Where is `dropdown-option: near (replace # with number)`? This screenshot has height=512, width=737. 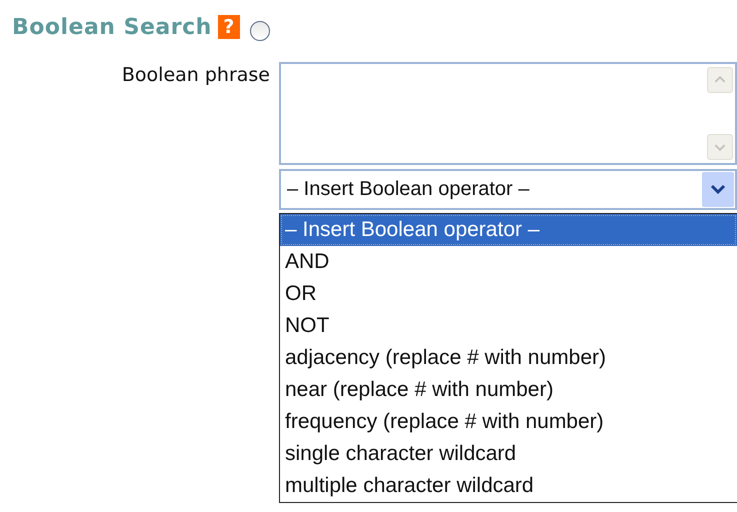 dropdown-option: near (replace # with number) is located at coordinates (508, 390).